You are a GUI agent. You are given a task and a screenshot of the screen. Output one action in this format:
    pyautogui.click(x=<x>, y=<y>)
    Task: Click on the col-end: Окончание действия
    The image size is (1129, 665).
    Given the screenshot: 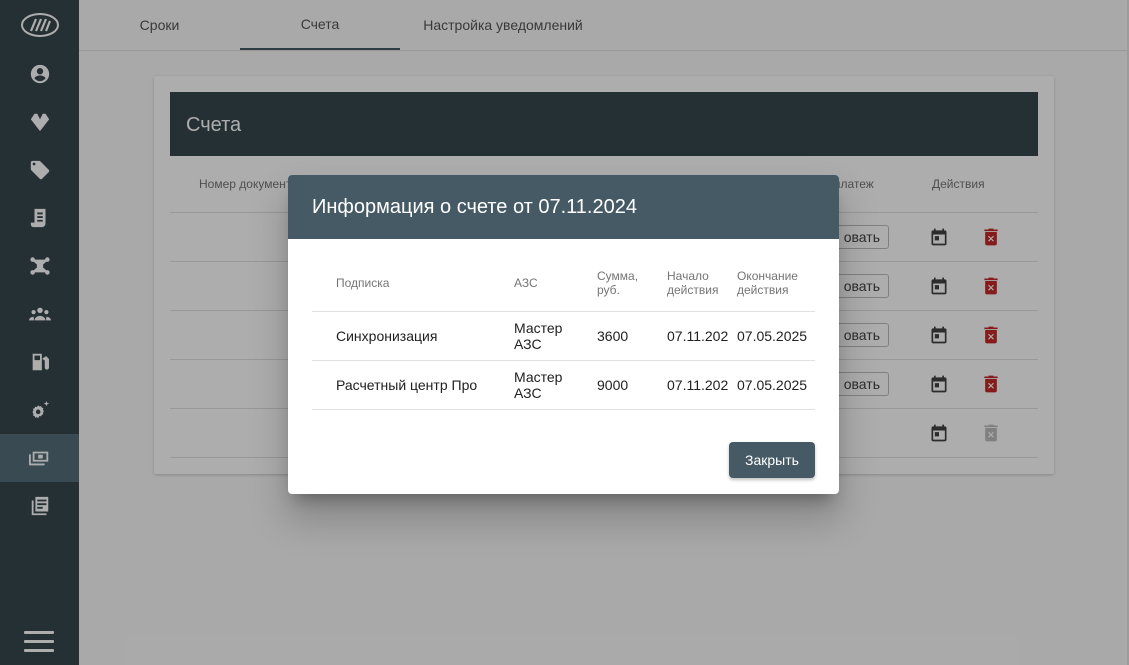 What is the action you would take?
    pyautogui.click(x=767, y=283)
    